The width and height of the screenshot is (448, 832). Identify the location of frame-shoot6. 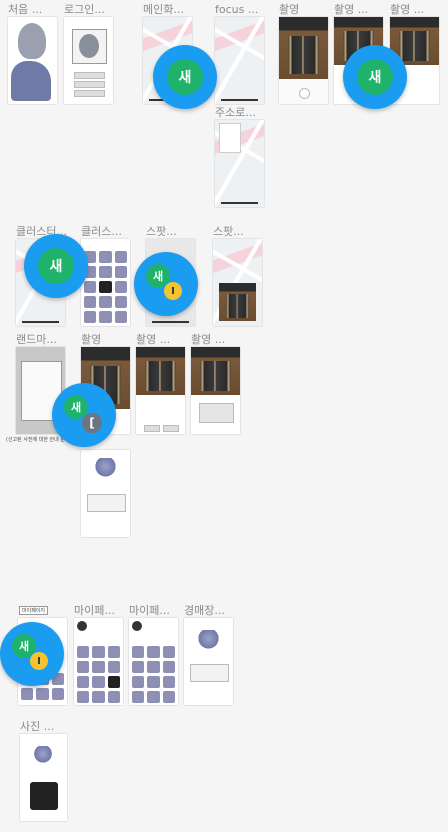
(215, 390).